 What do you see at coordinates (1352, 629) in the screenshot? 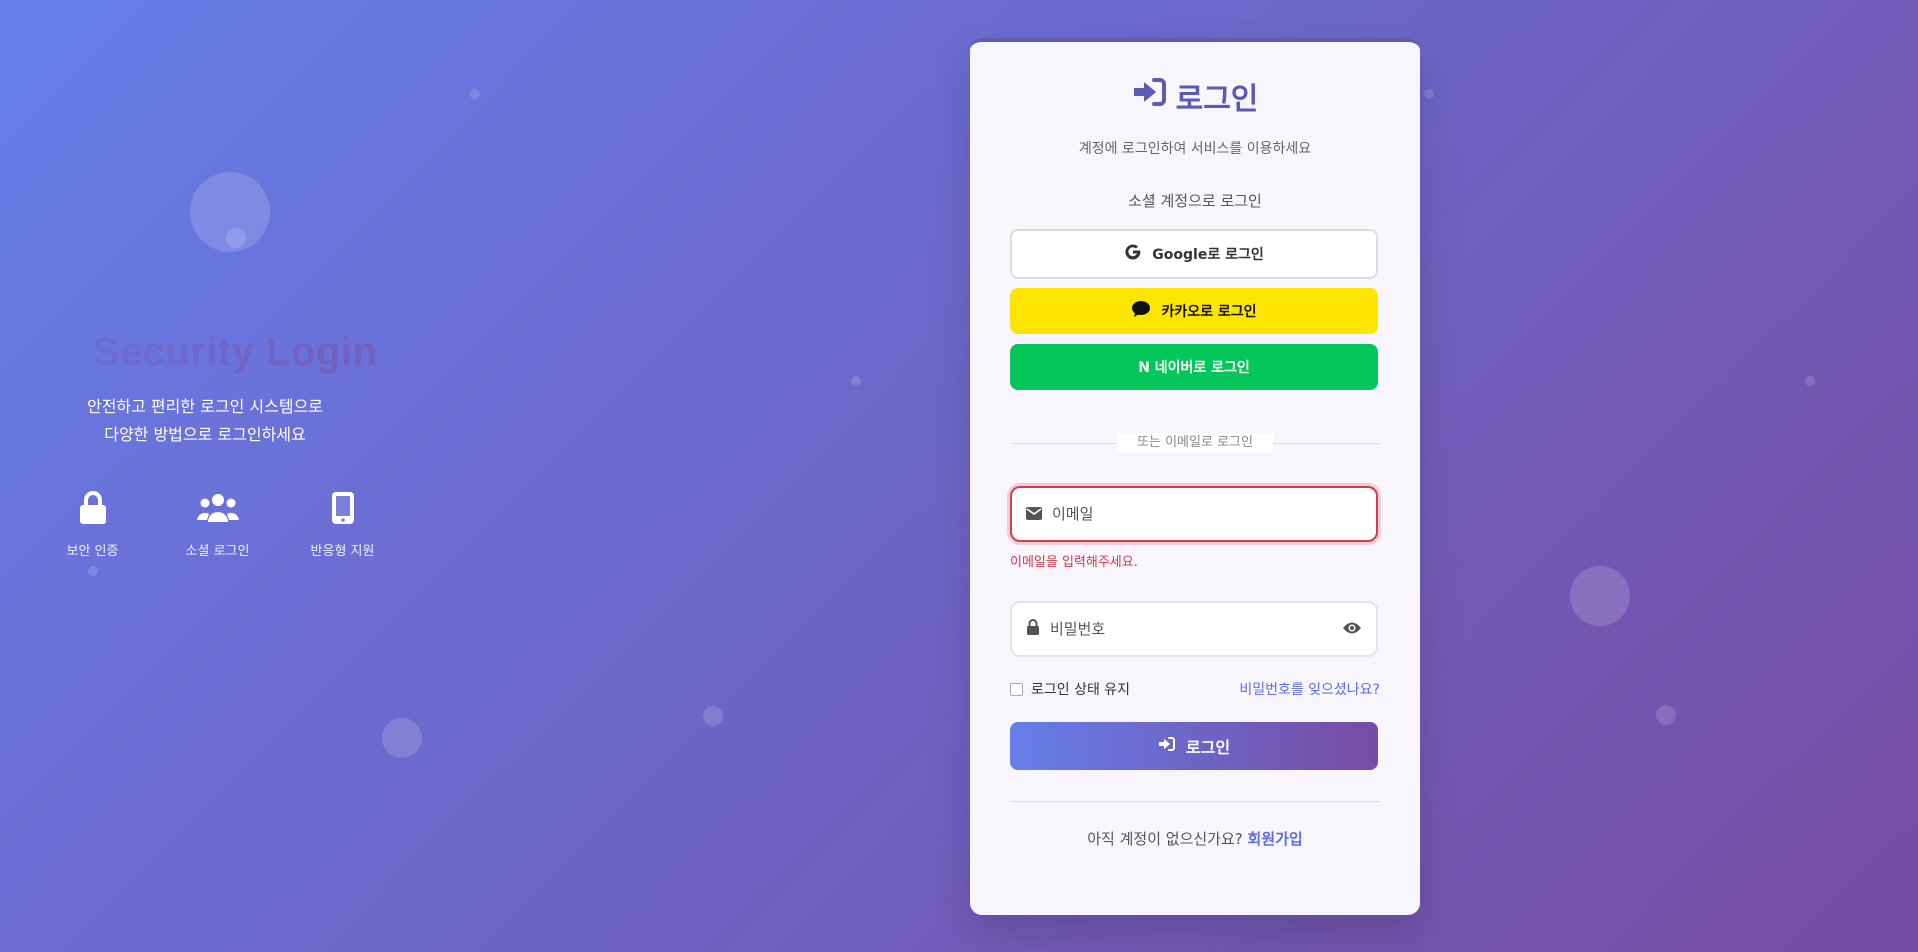
I see `eye-icon` at bounding box center [1352, 629].